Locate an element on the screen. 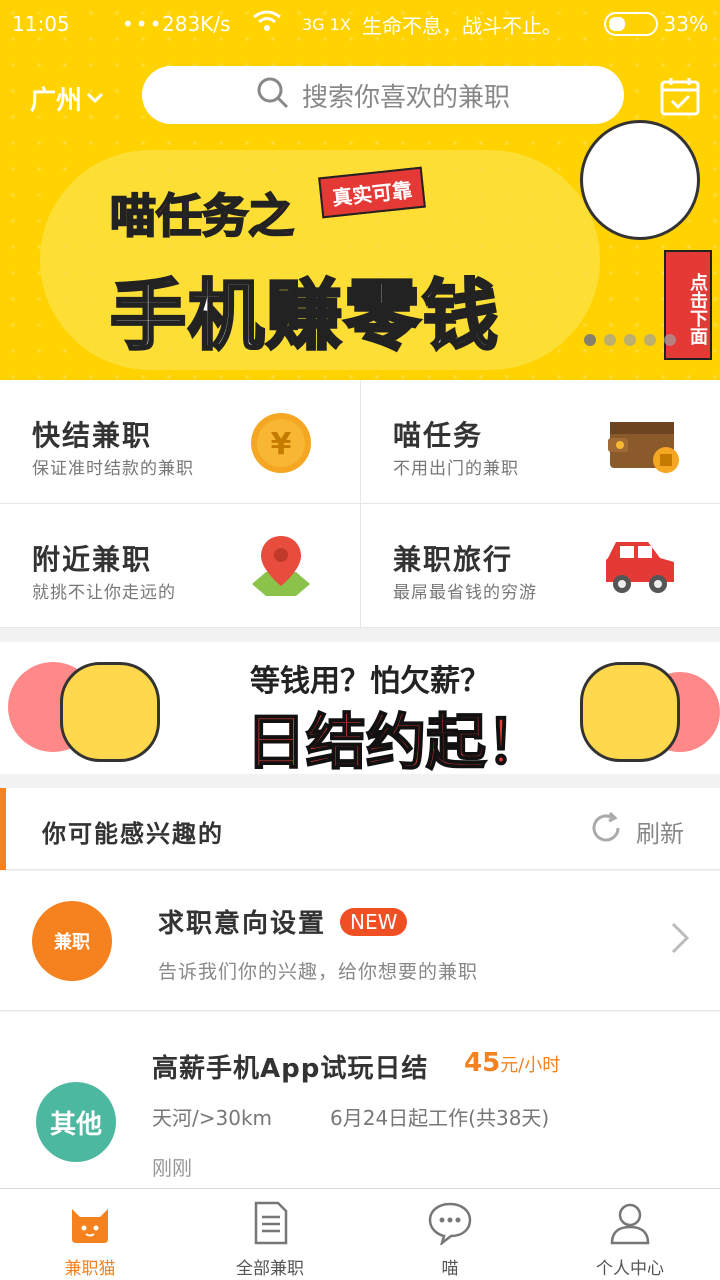 This screenshot has width=720, height=1280. category-travel: 兼职旅行 最屌最省钱的穷游 is located at coordinates (540, 566).